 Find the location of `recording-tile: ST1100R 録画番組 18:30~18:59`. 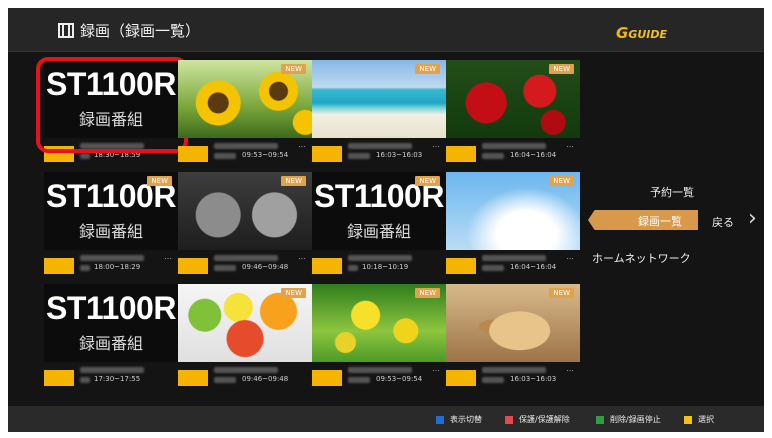

recording-tile: ST1100R 録画番組 18:30~18:59 is located at coordinates (112, 114).